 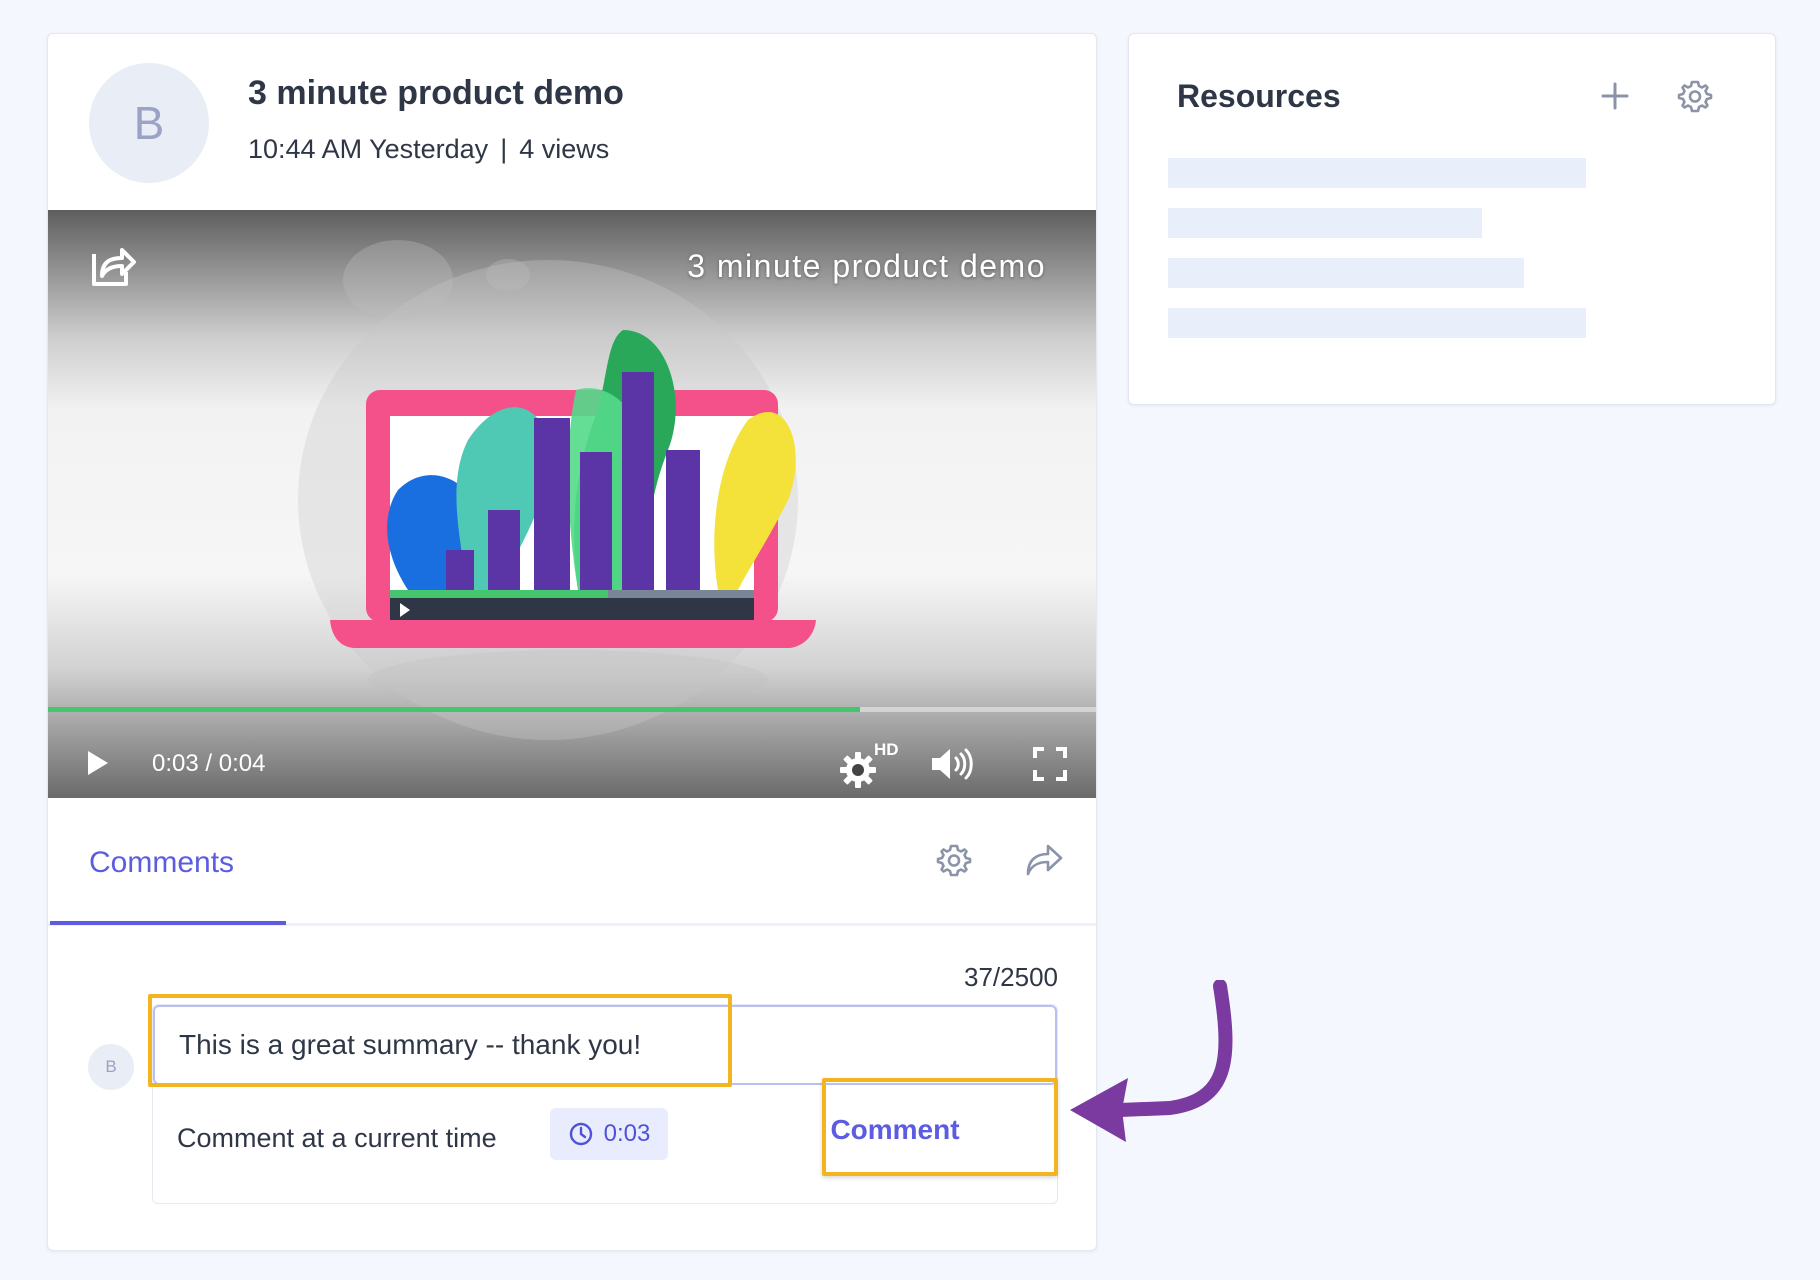 I want to click on hd-badge: HD, so click(x=886, y=749).